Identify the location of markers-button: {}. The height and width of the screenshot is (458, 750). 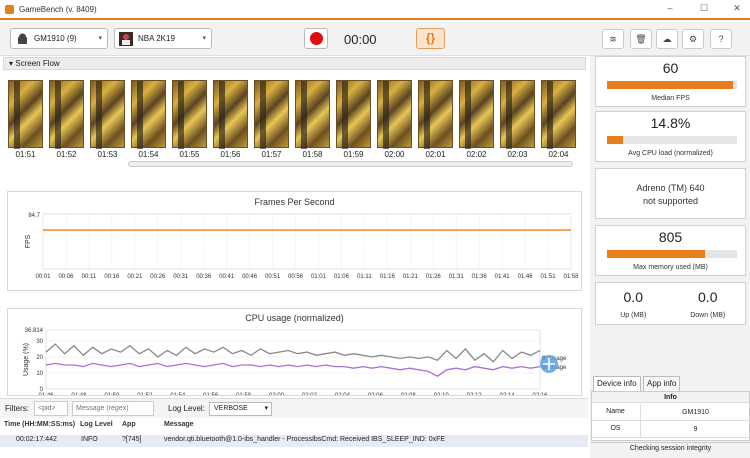
(430, 38).